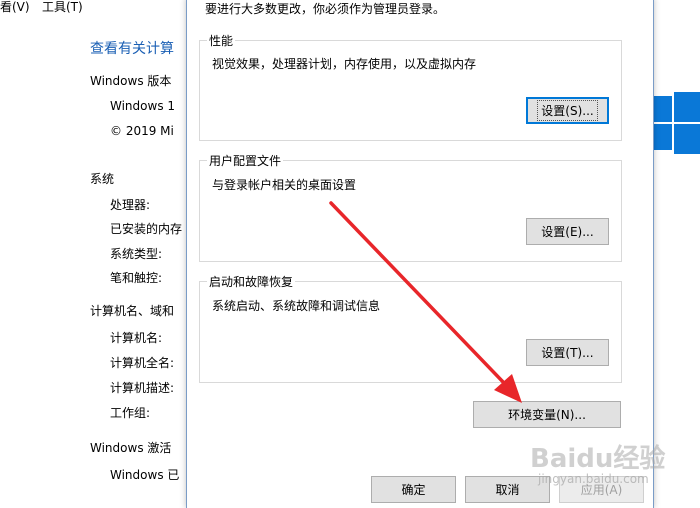 The height and width of the screenshot is (508, 700). What do you see at coordinates (146, 229) in the screenshot?
I see `memory-label: 已安装的内存` at bounding box center [146, 229].